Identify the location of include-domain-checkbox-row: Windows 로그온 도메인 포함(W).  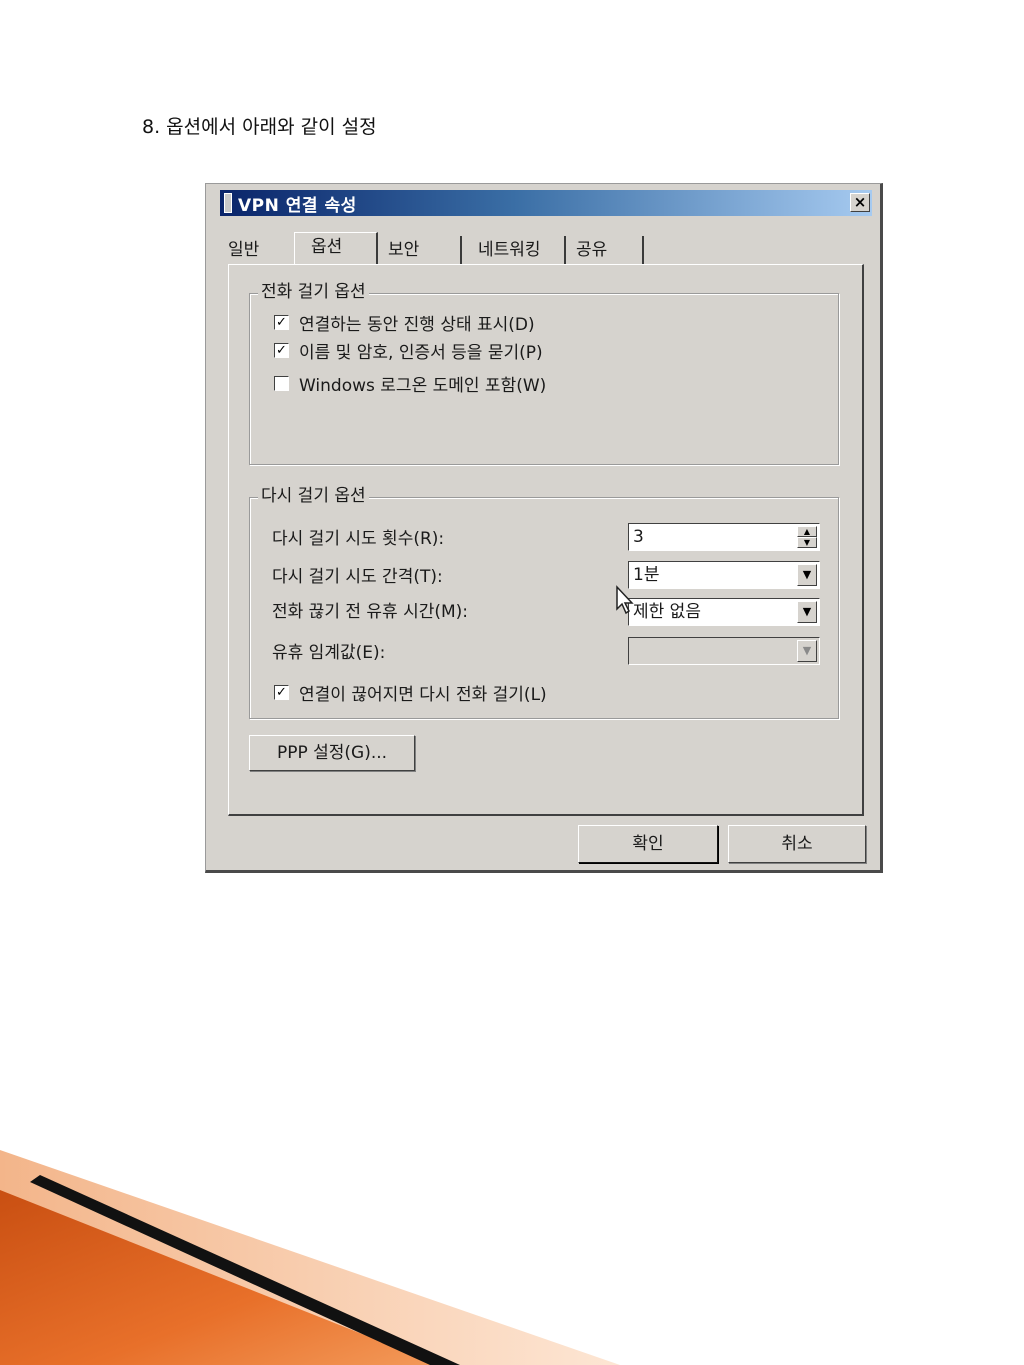
(410, 383).